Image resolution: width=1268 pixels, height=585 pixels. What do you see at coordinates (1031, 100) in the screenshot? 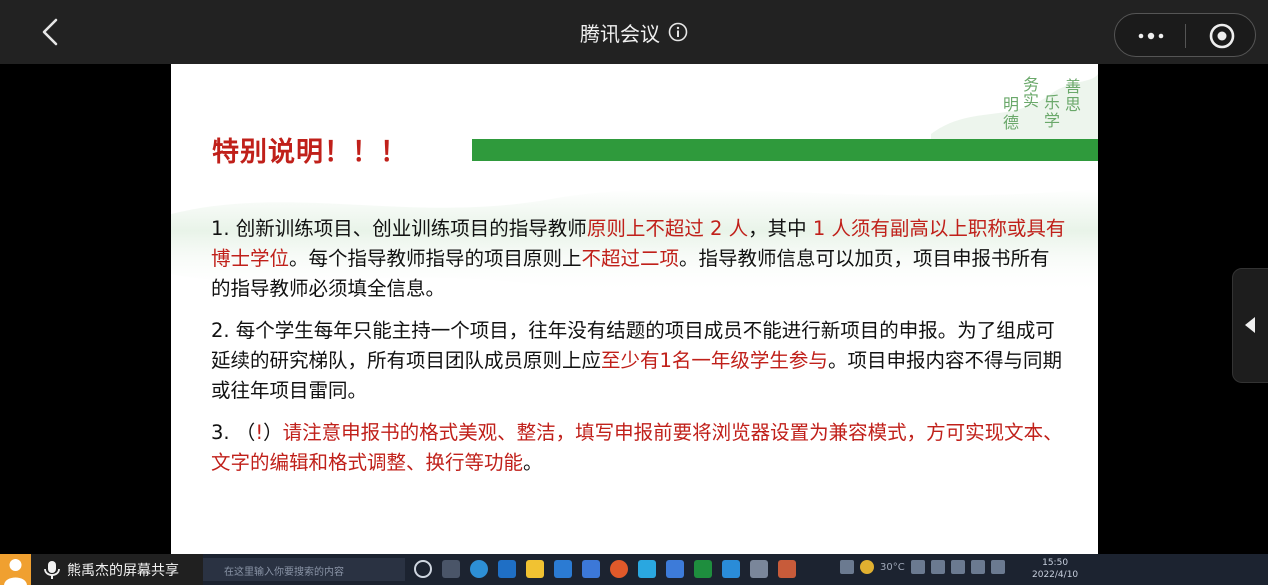
I see `motto-char: 实` at bounding box center [1031, 100].